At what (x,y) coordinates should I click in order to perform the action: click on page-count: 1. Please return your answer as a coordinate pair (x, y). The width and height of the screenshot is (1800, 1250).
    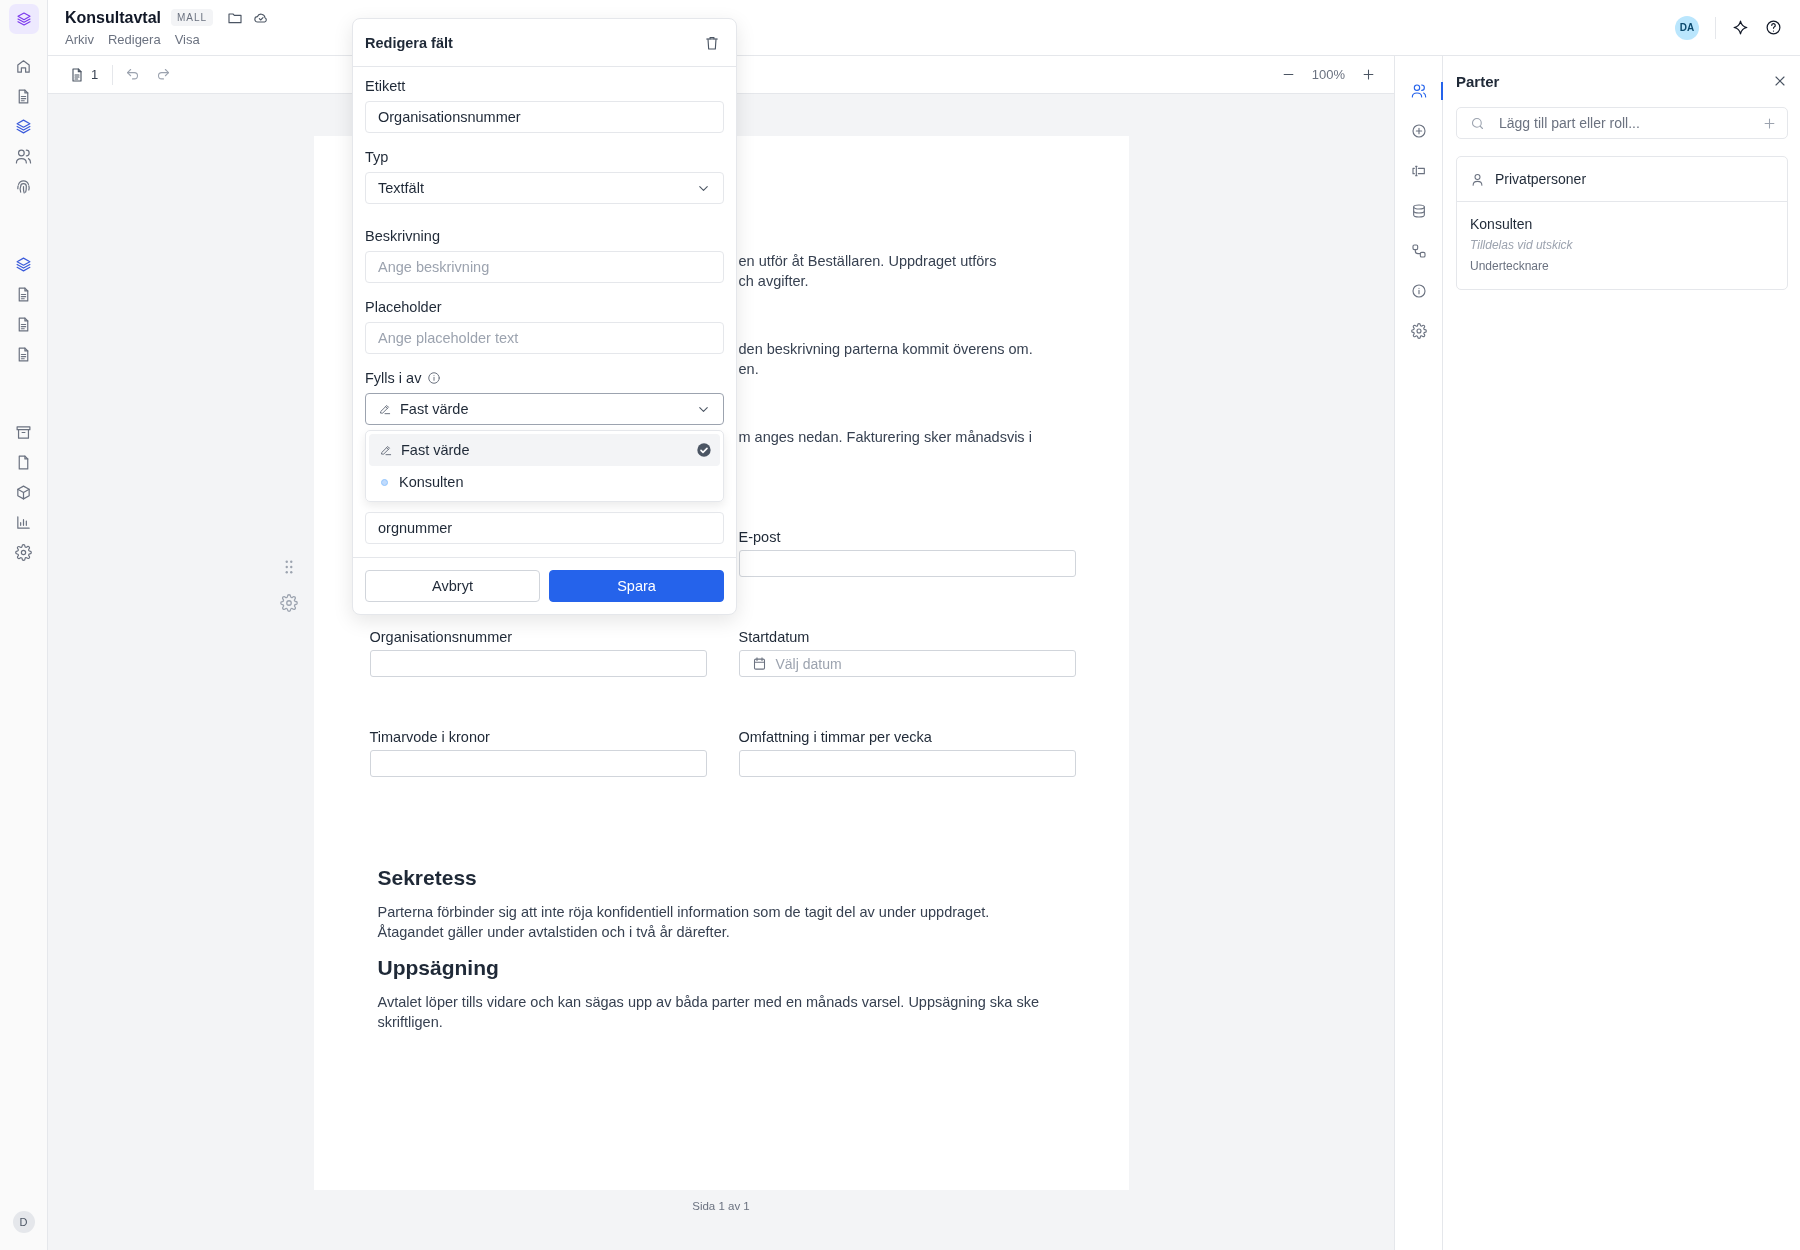
    Looking at the image, I should click on (95, 74).